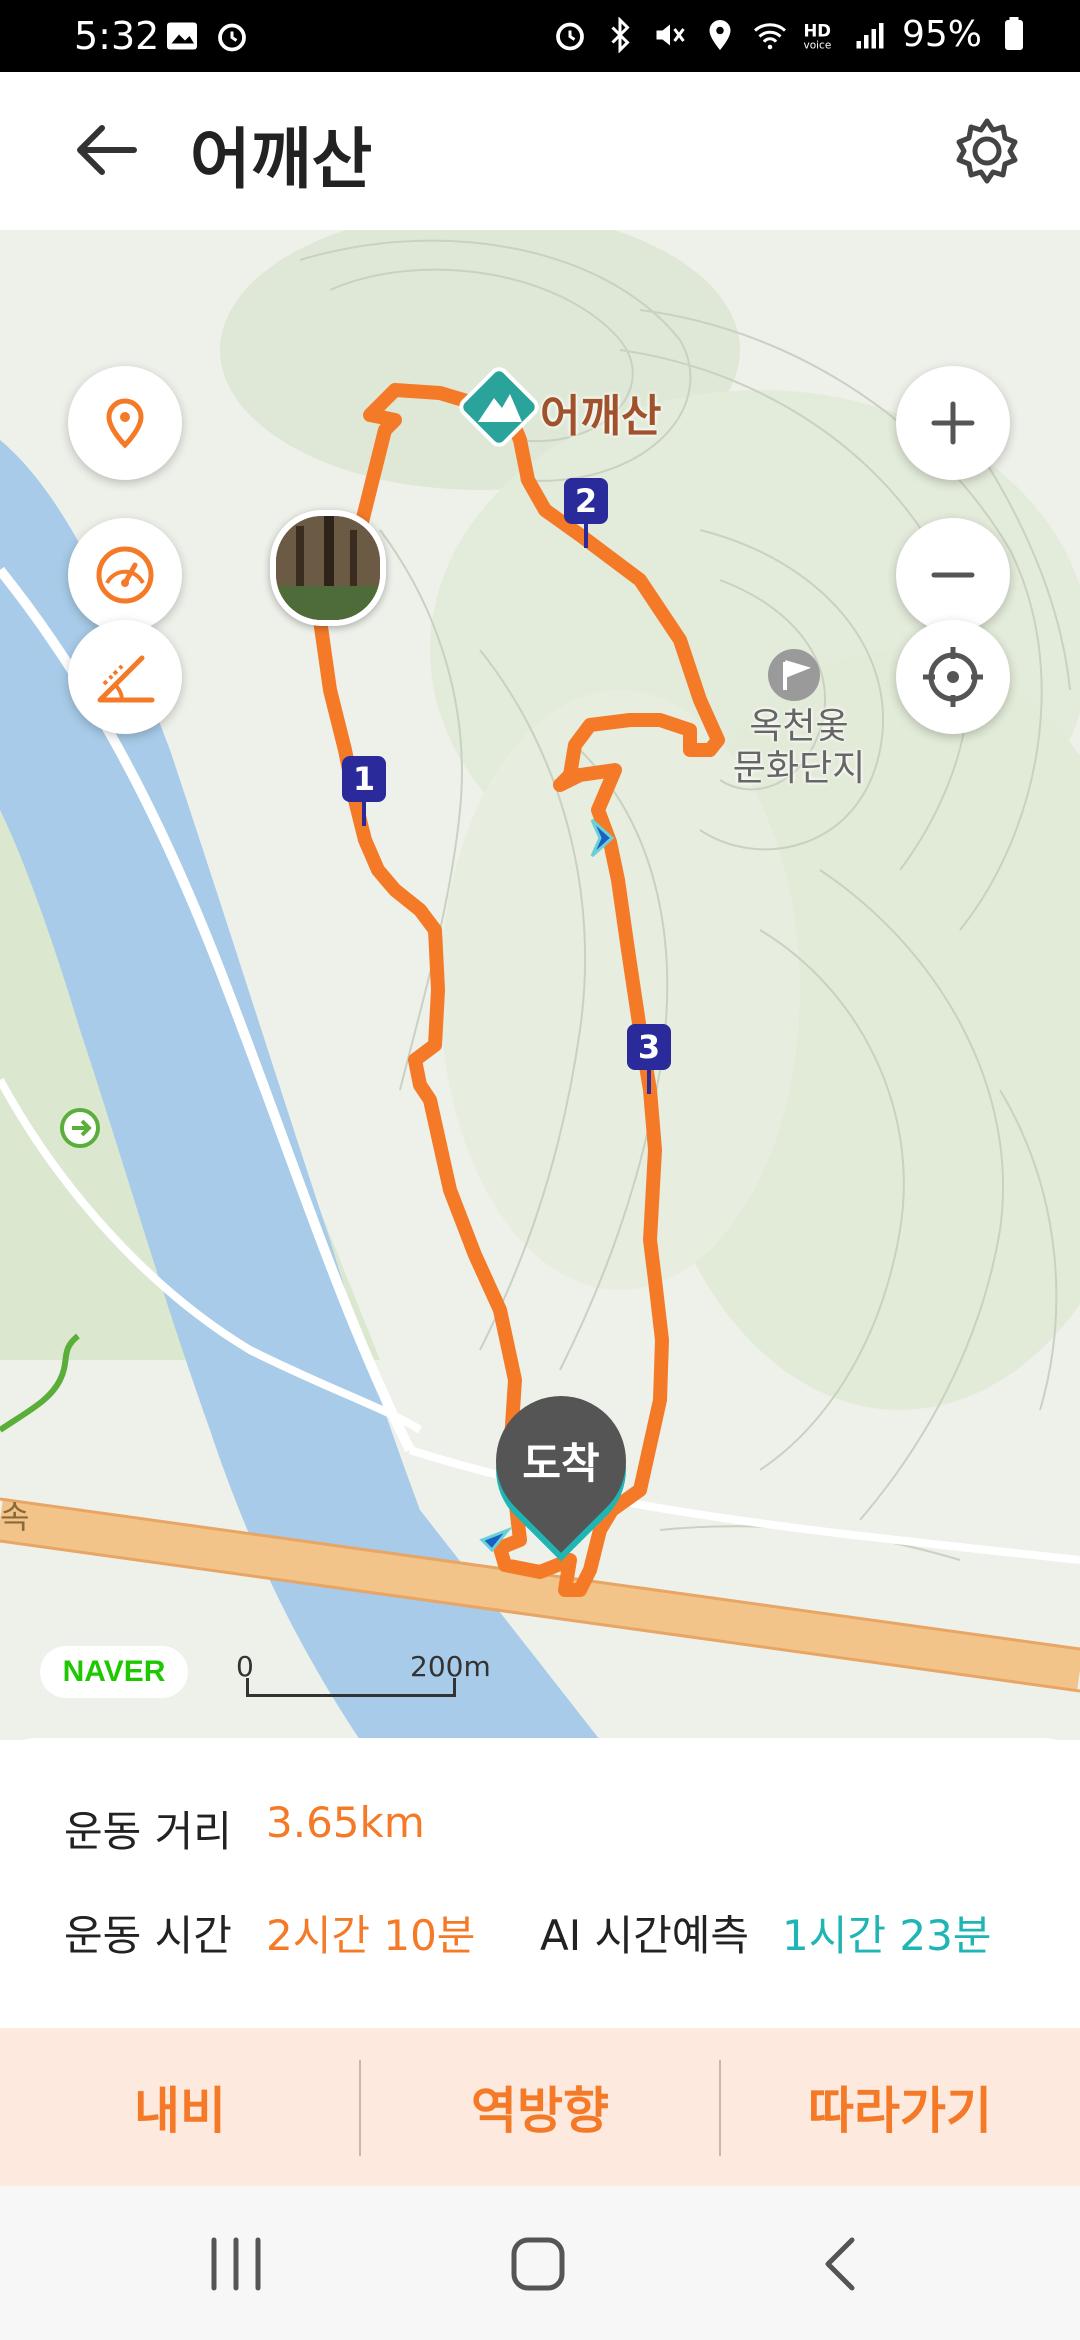 The height and width of the screenshot is (2340, 1080). I want to click on poi-label: 옥천옻 문화단지, so click(799, 748).